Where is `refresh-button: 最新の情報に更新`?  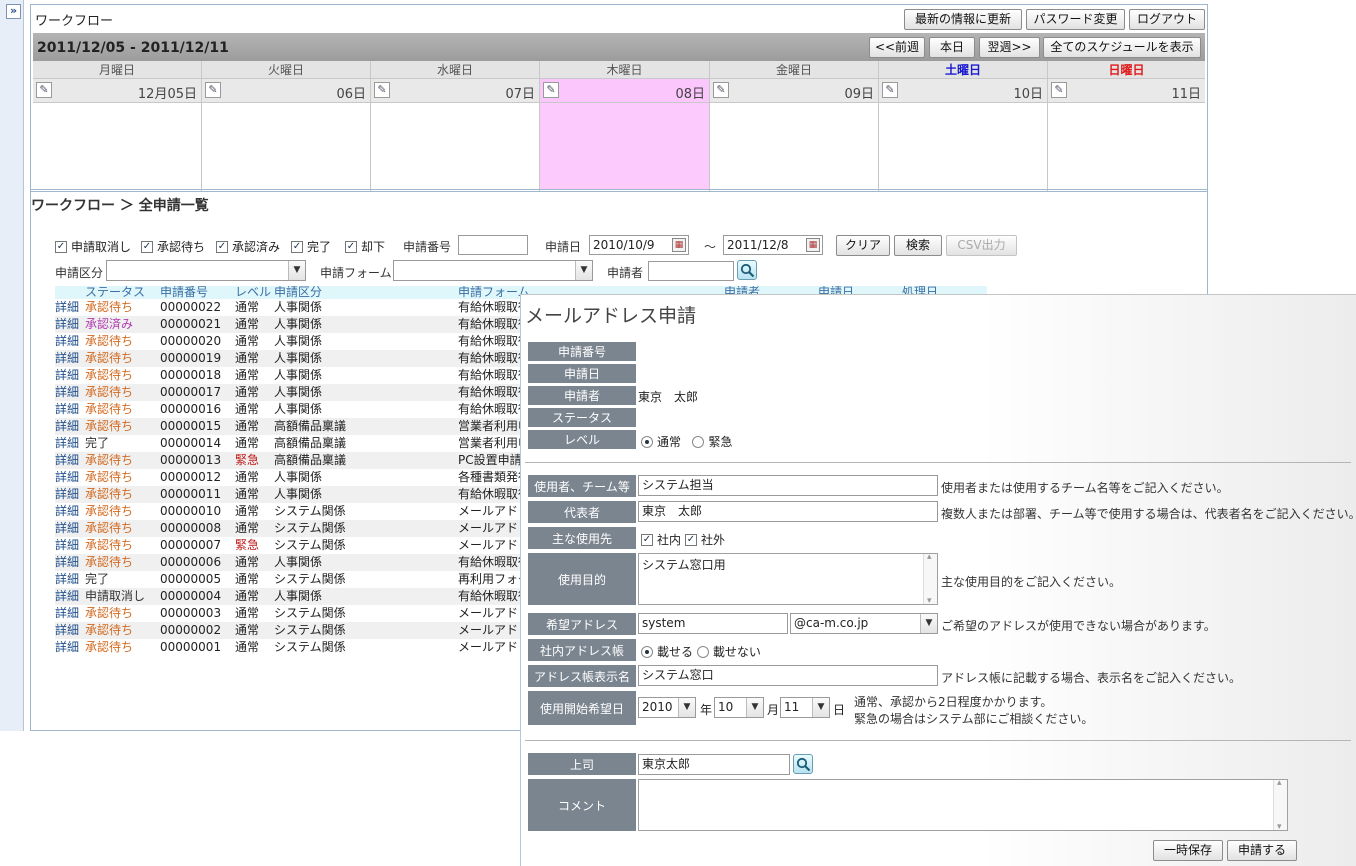 refresh-button: 最新の情報に更新 is located at coordinates (963, 19).